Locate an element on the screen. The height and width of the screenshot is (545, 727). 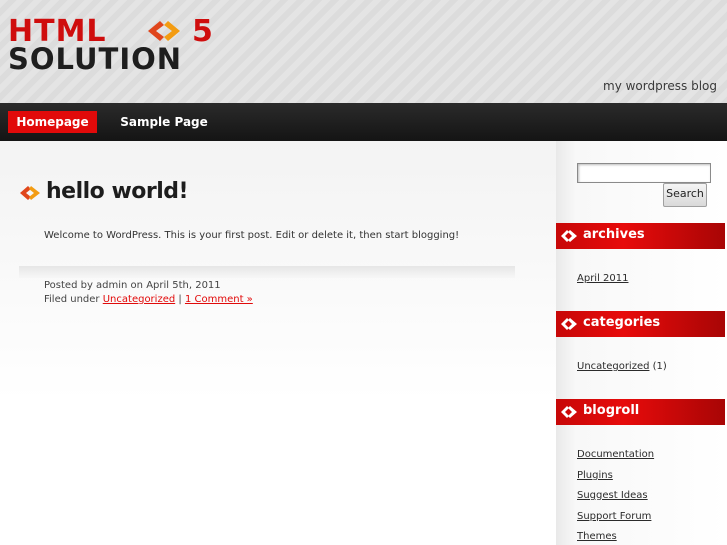
blogroll-link-plugins: Plugins is located at coordinates (595, 475).